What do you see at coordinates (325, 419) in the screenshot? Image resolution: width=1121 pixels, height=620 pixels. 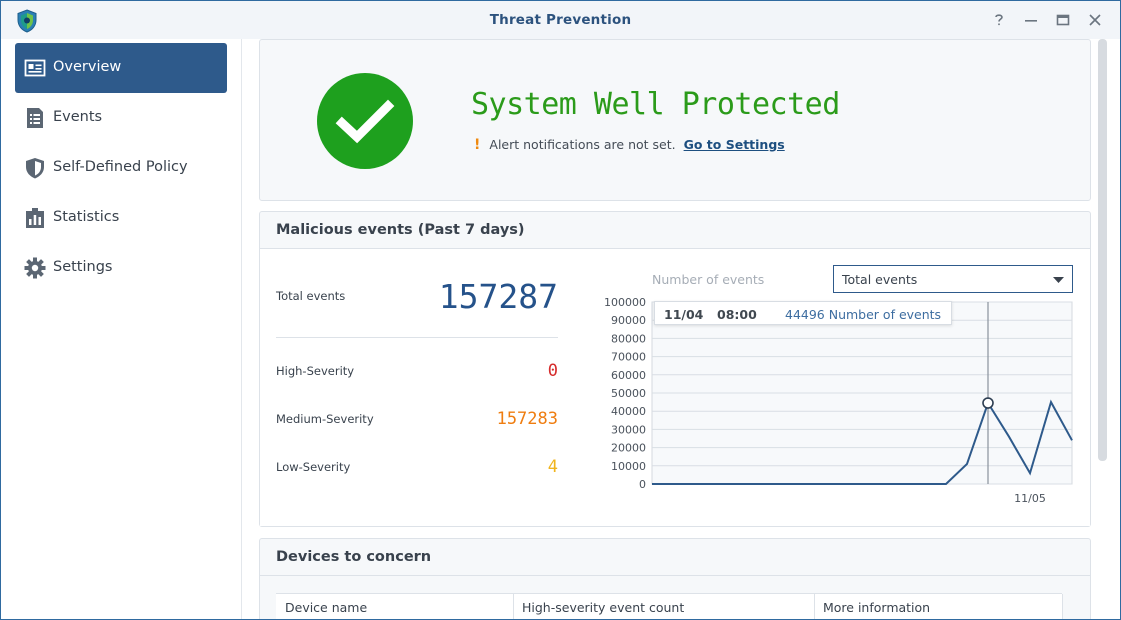 I see `medium-severity-label: Medium-Severity` at bounding box center [325, 419].